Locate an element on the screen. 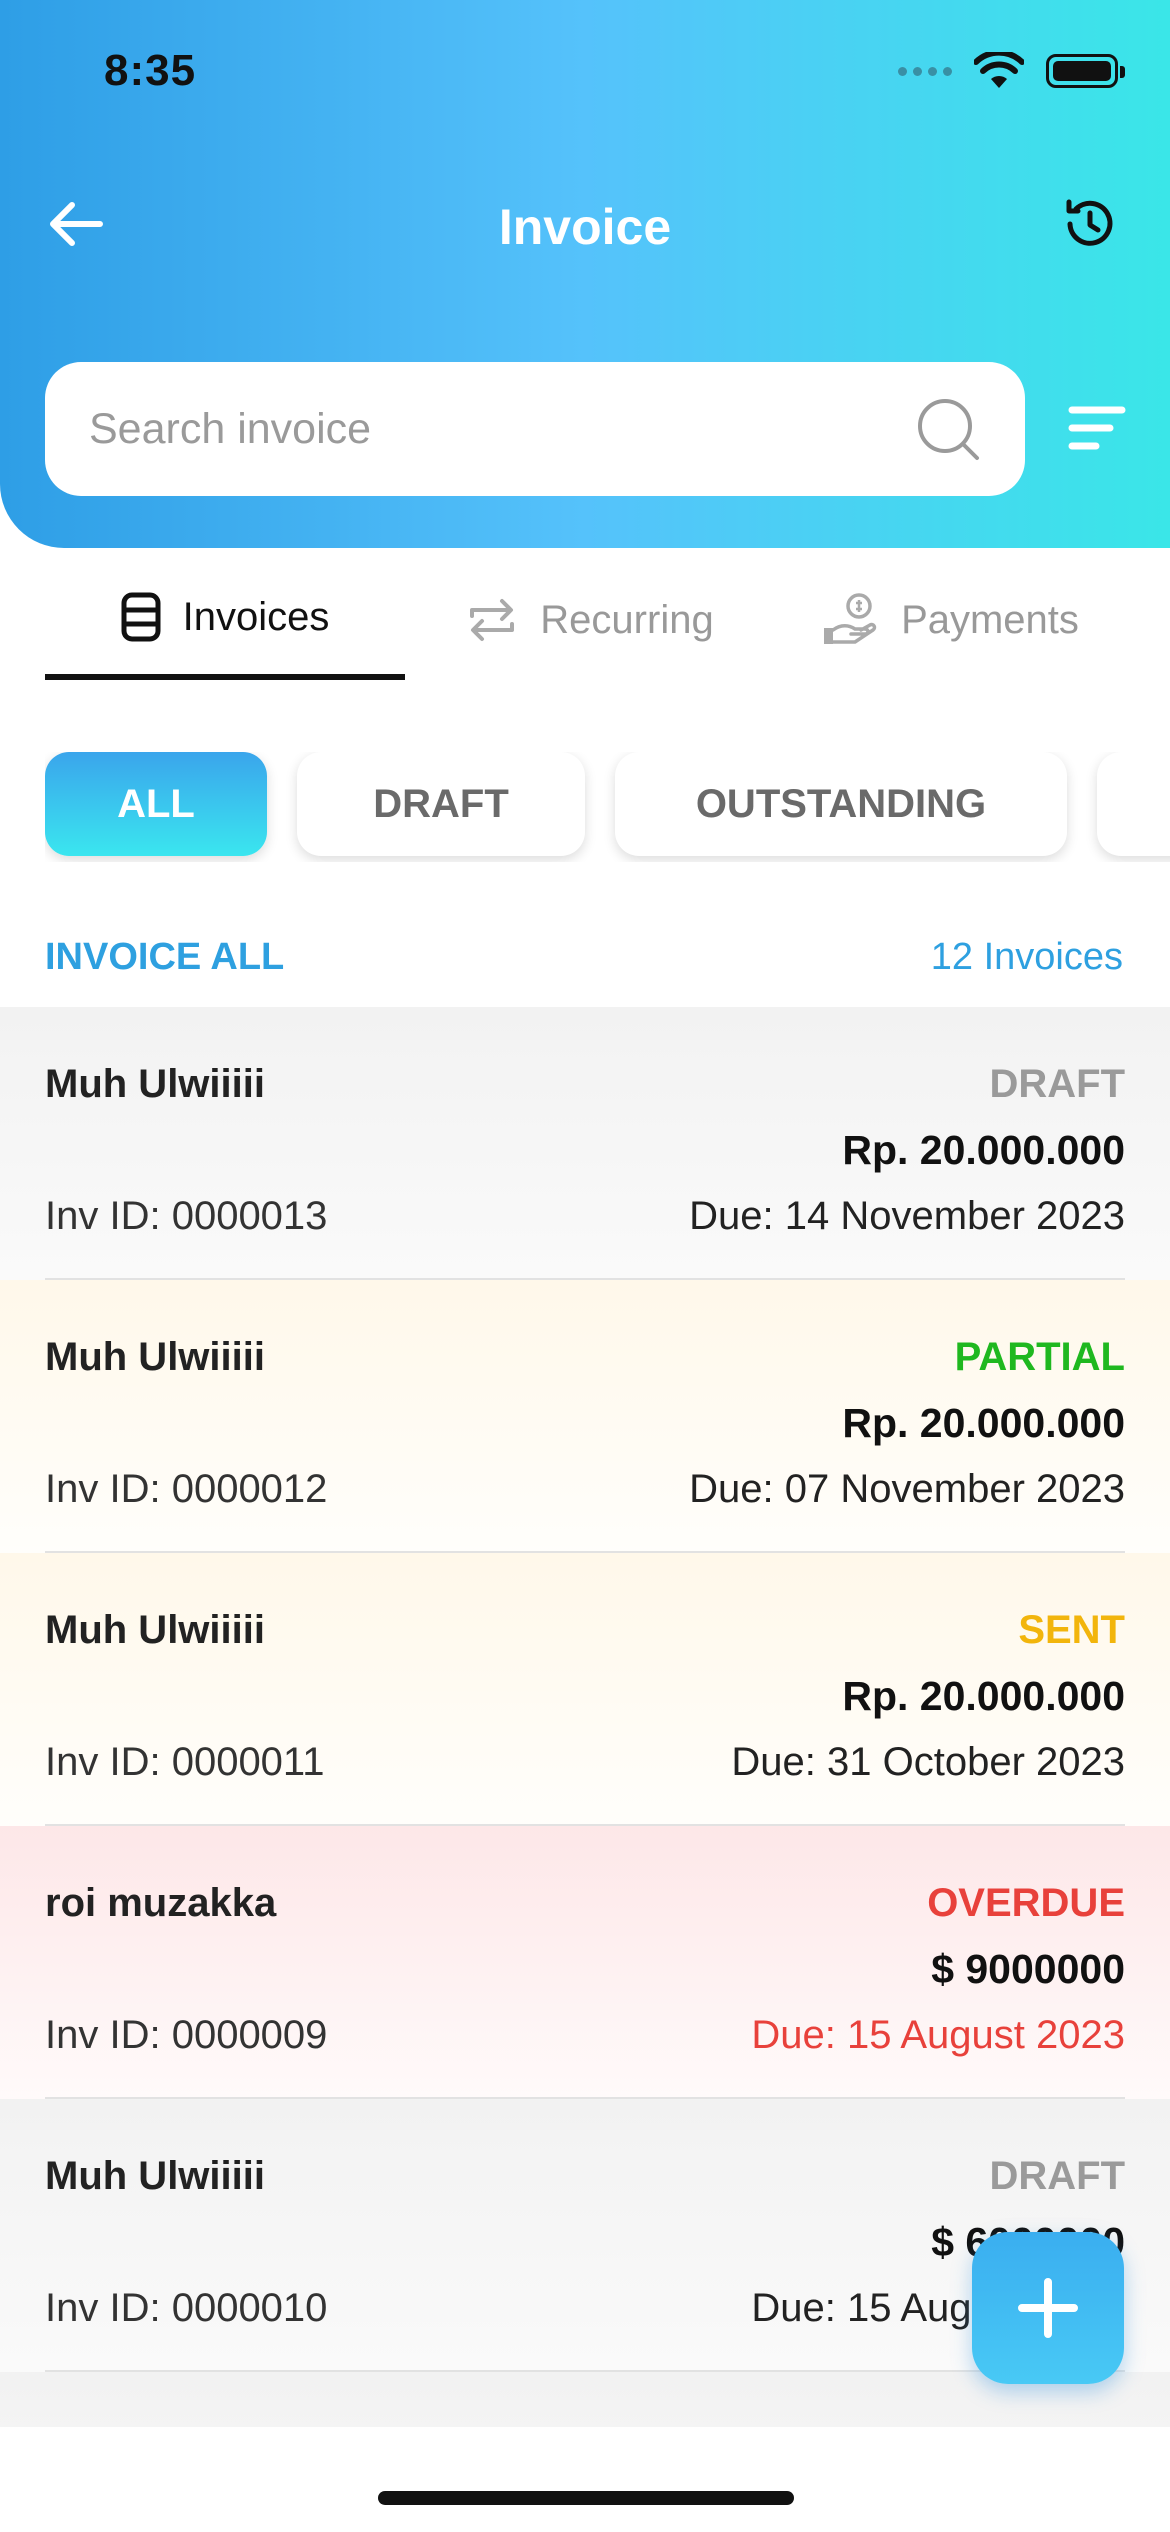 This screenshot has width=1170, height=2532. tab-recurring: Recurring is located at coordinates (590, 620).